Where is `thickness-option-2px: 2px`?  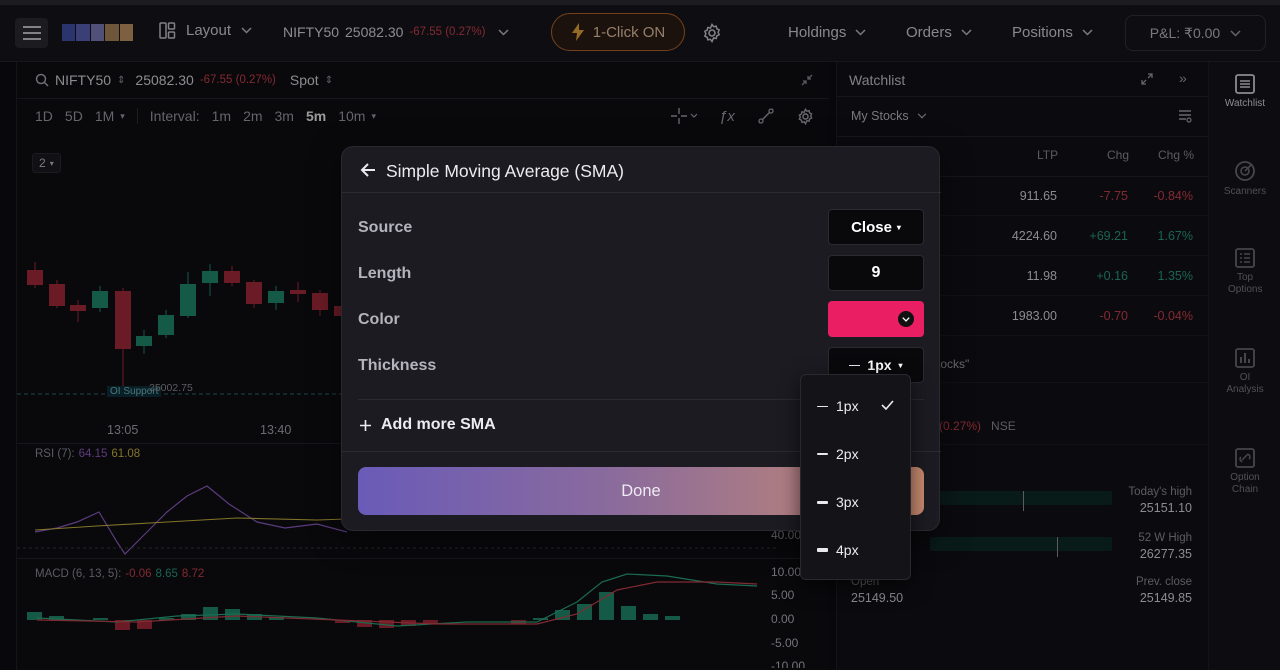
thickness-option-2px: 2px is located at coordinates (856, 454).